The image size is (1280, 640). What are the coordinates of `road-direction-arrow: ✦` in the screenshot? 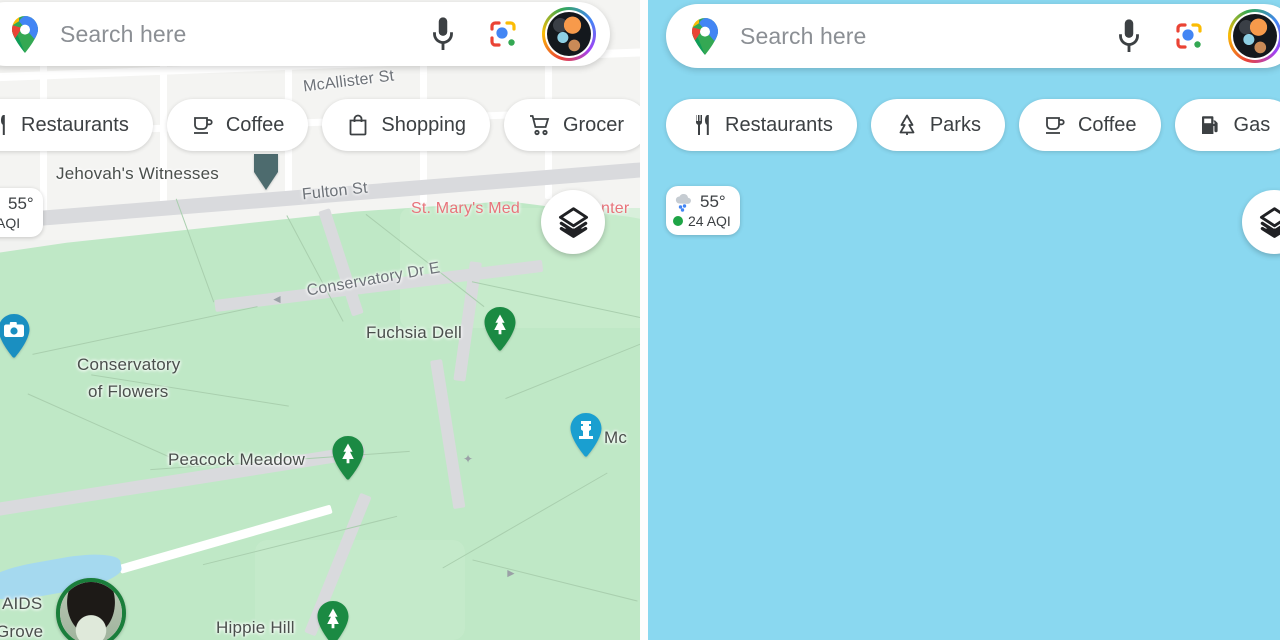 It's located at (468, 459).